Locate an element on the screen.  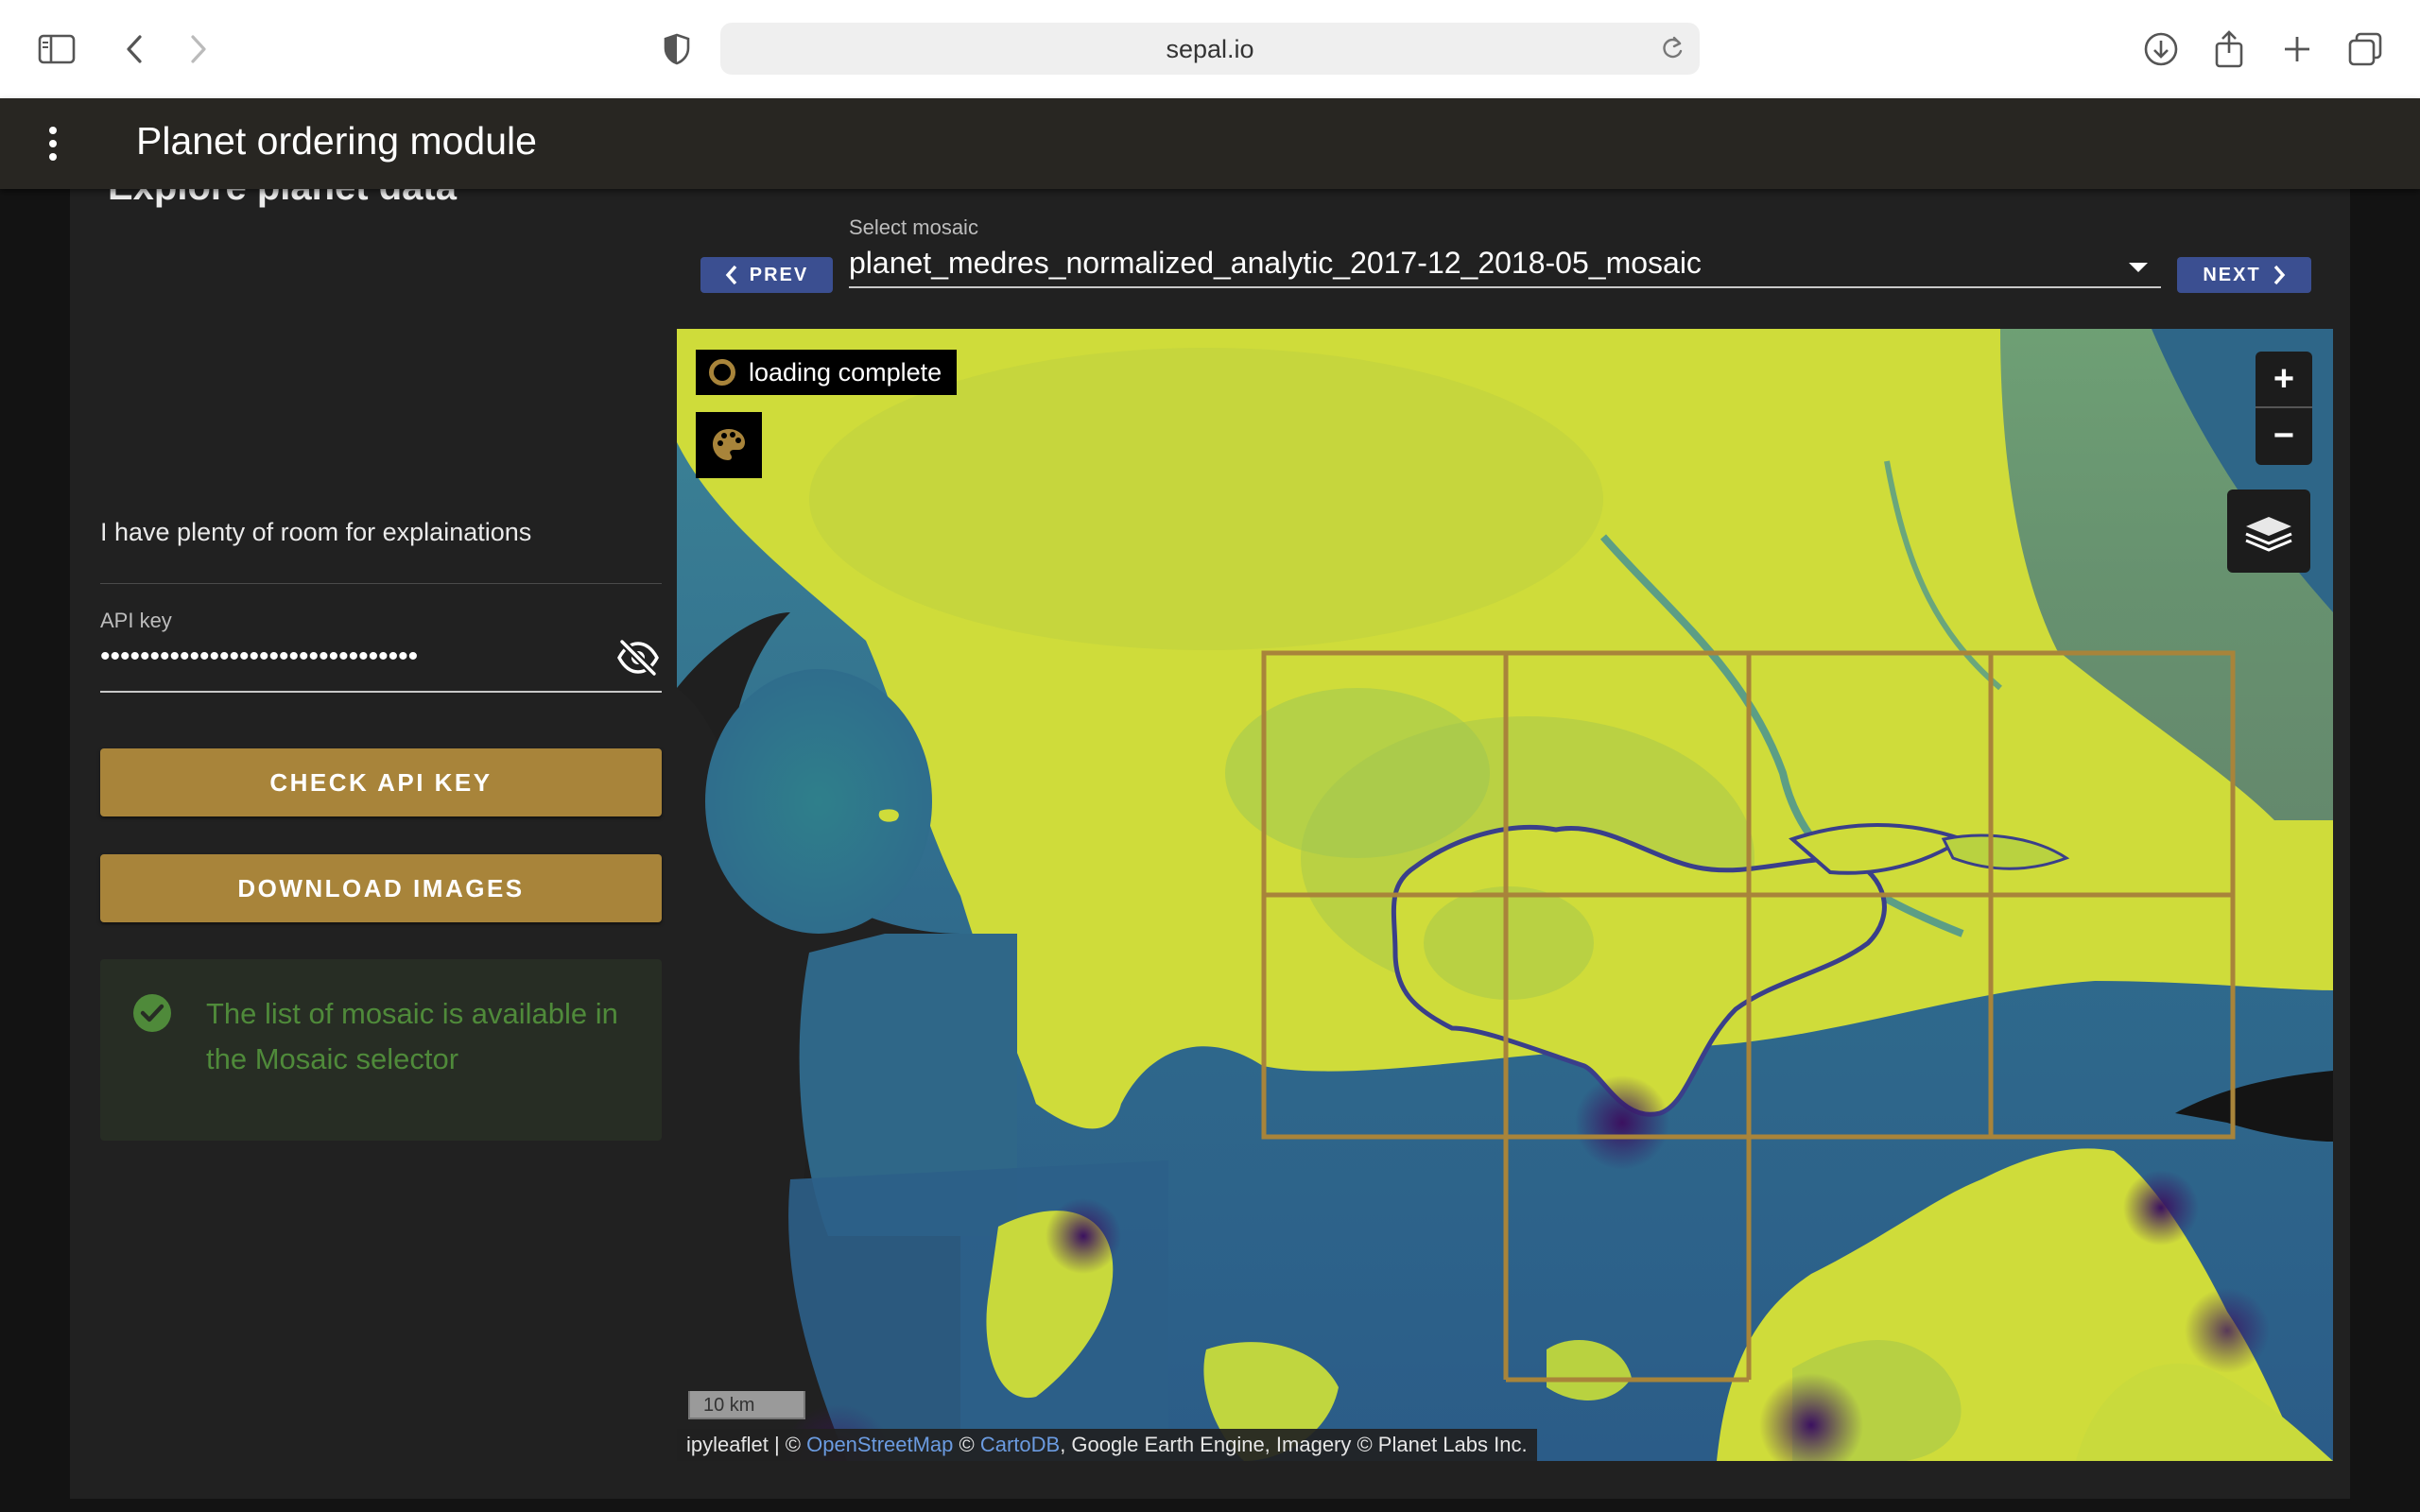
prev-button: PREV is located at coordinates (767, 275).